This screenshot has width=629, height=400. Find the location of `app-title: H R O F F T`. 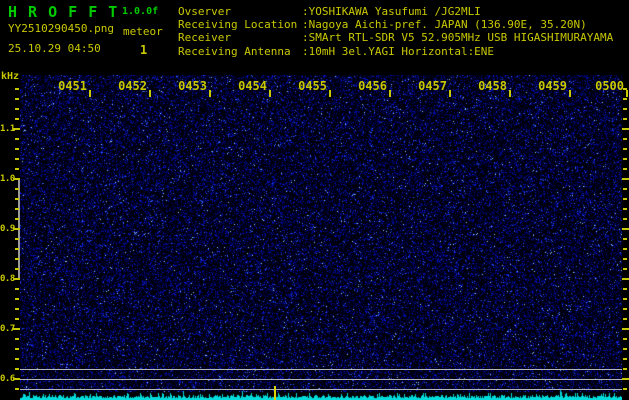

app-title: H R O F F T is located at coordinates (63, 12).